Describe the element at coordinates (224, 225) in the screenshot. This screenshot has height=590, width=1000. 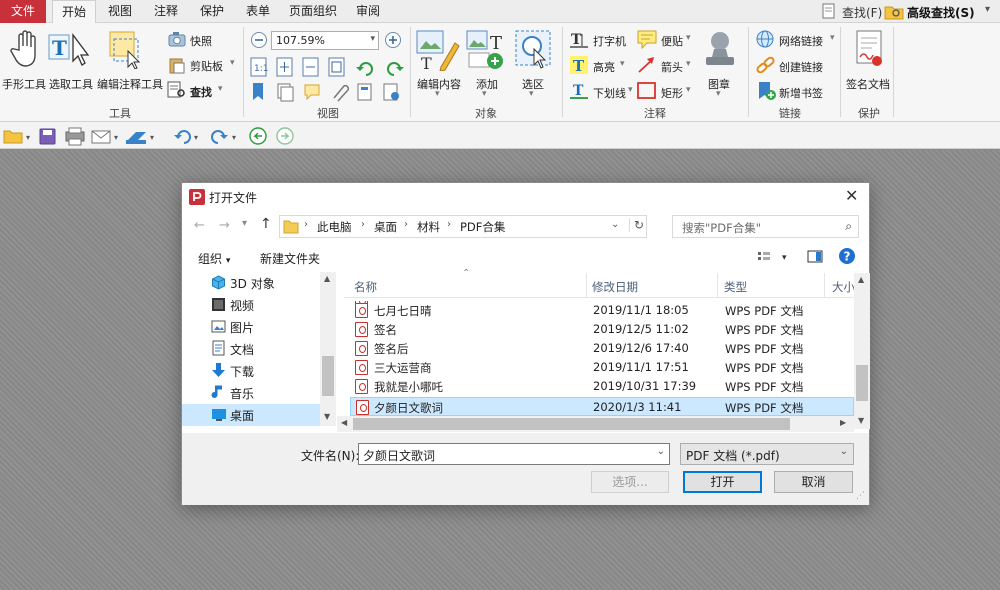
I see `forward-arrow-icon: →` at that location.